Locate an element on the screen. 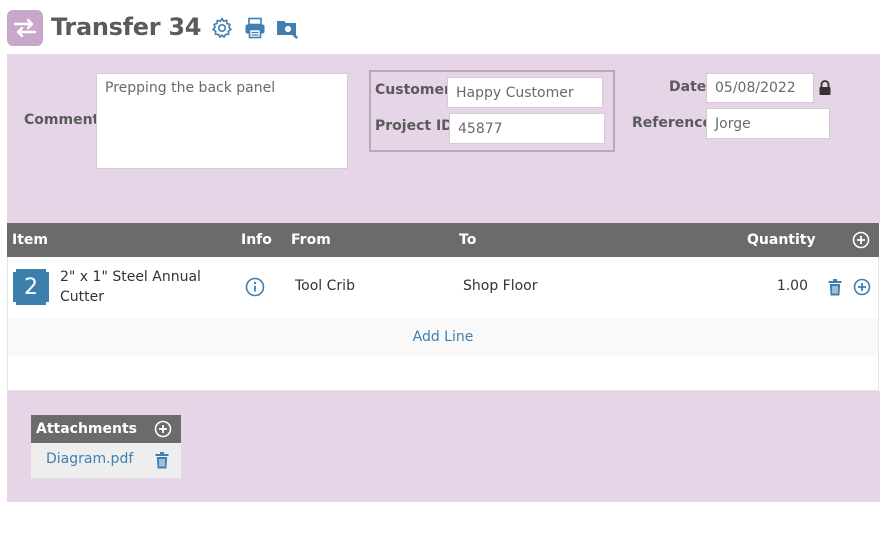 The height and width of the screenshot is (537, 886). date-input: 05/08/2022 is located at coordinates (760, 88).